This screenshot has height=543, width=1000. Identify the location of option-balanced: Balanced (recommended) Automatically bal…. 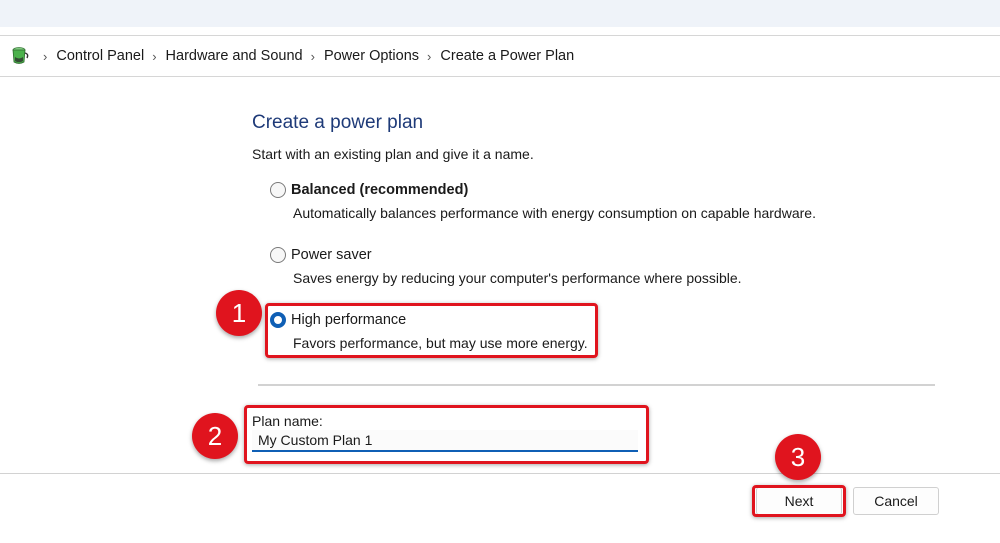
(543, 200).